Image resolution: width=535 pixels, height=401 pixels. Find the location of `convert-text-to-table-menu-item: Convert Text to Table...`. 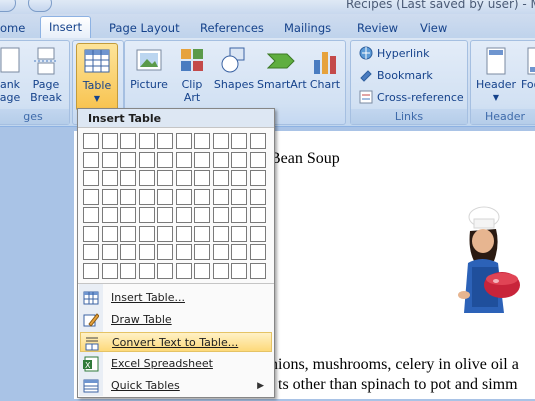

convert-text-to-table-menu-item: Convert Text to Table... is located at coordinates (176, 342).